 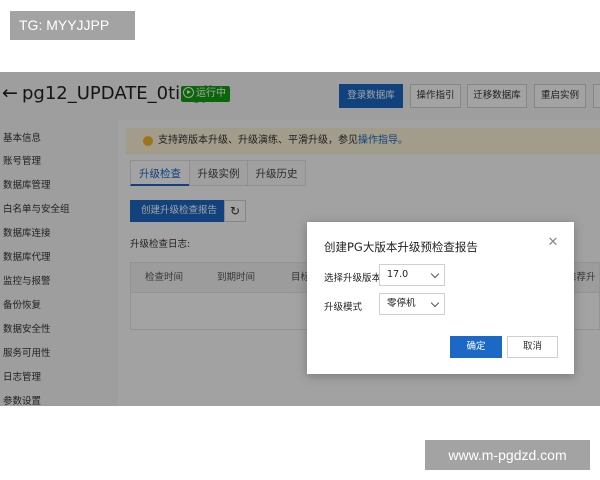 What do you see at coordinates (401, 247) in the screenshot?
I see `dialog-title: 创建PG大版本升级预检查报告` at bounding box center [401, 247].